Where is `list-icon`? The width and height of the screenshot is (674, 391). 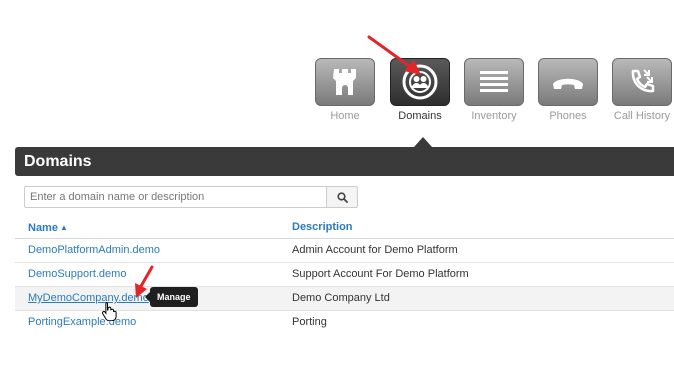
list-icon is located at coordinates (494, 81).